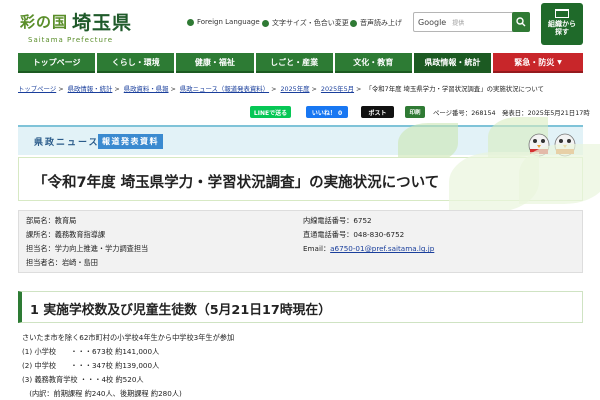 The width and height of the screenshot is (600, 400). Describe the element at coordinates (382, 248) in the screenshot. I see `email-link: a6750-01@pref.saitama.lg.jp` at that location.